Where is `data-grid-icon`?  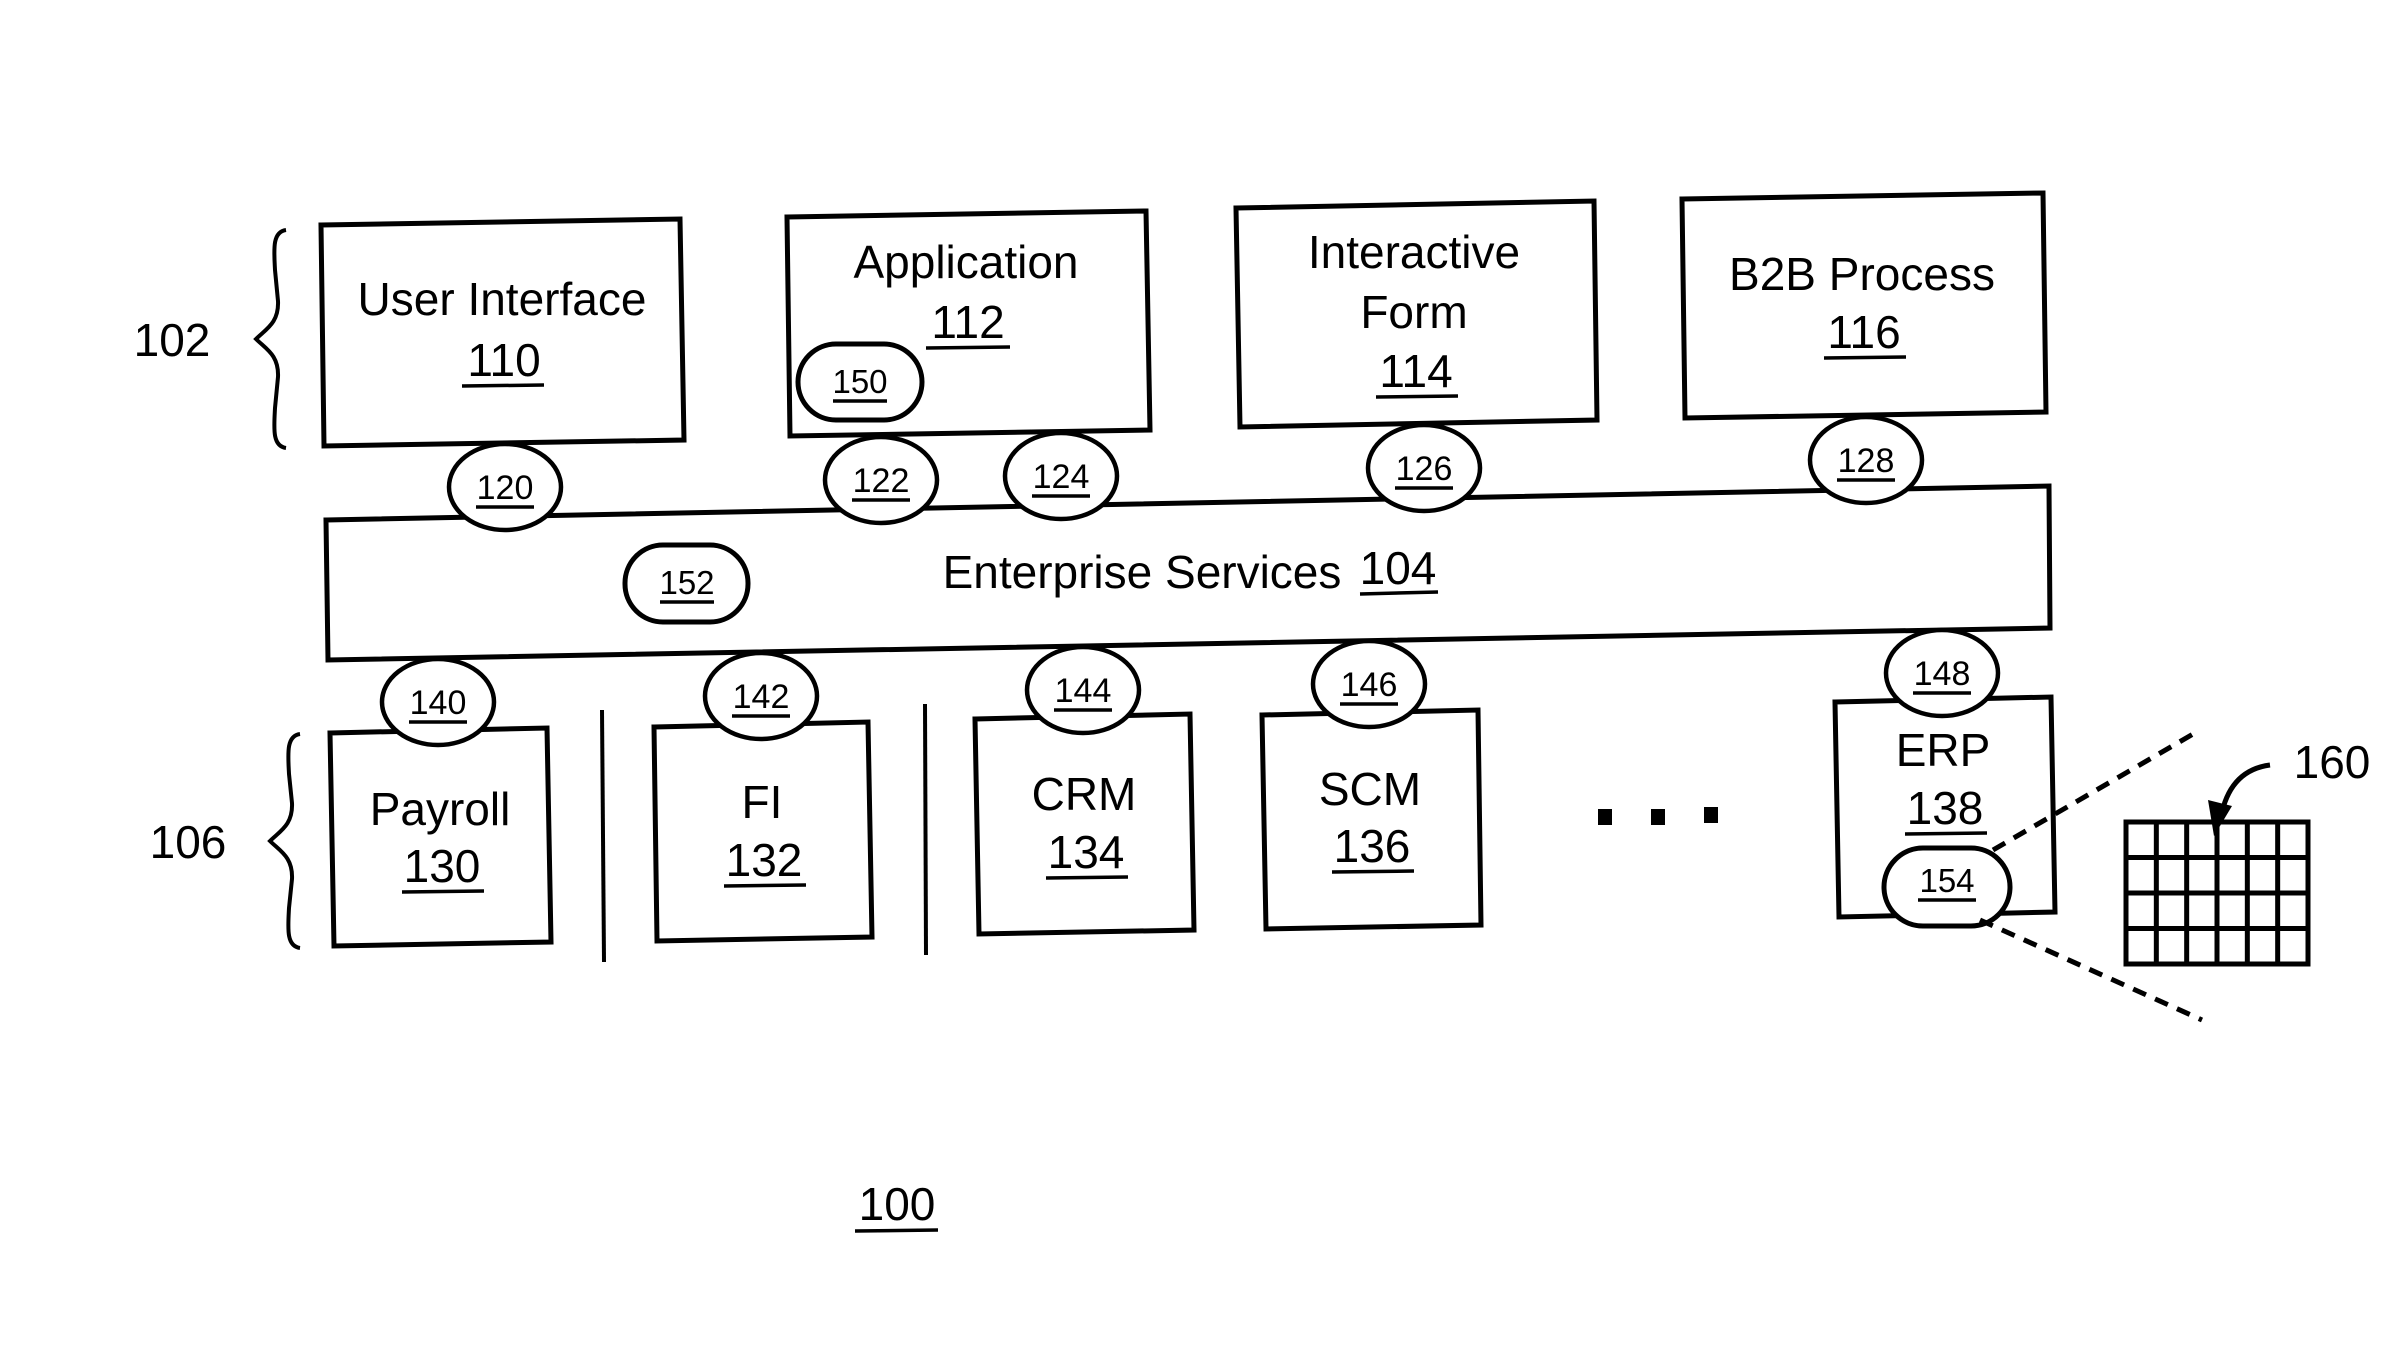 data-grid-icon is located at coordinates (2217, 893).